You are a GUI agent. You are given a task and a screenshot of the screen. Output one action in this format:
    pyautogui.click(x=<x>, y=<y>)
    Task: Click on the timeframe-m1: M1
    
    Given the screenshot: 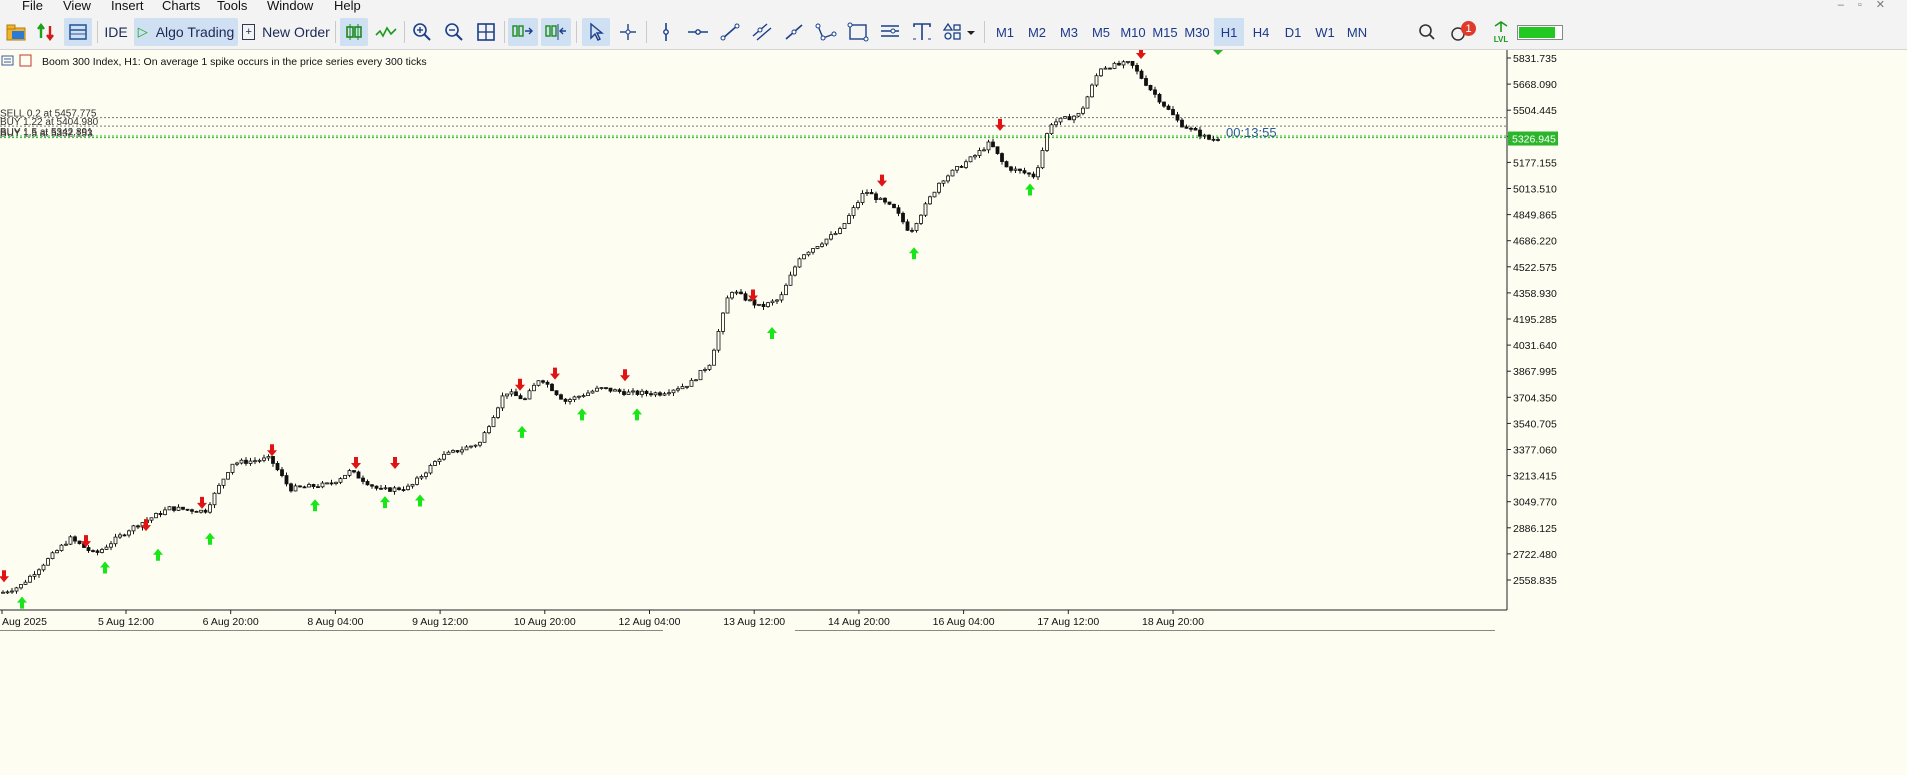 What is the action you would take?
    pyautogui.click(x=1005, y=32)
    